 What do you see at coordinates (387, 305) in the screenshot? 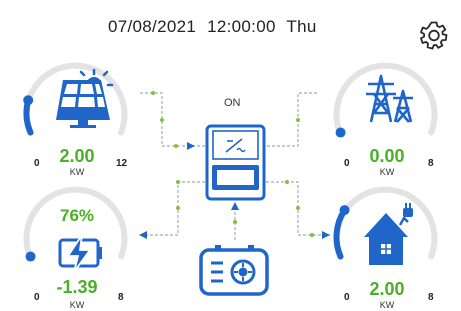
I see `load-power-unit: KW` at bounding box center [387, 305].